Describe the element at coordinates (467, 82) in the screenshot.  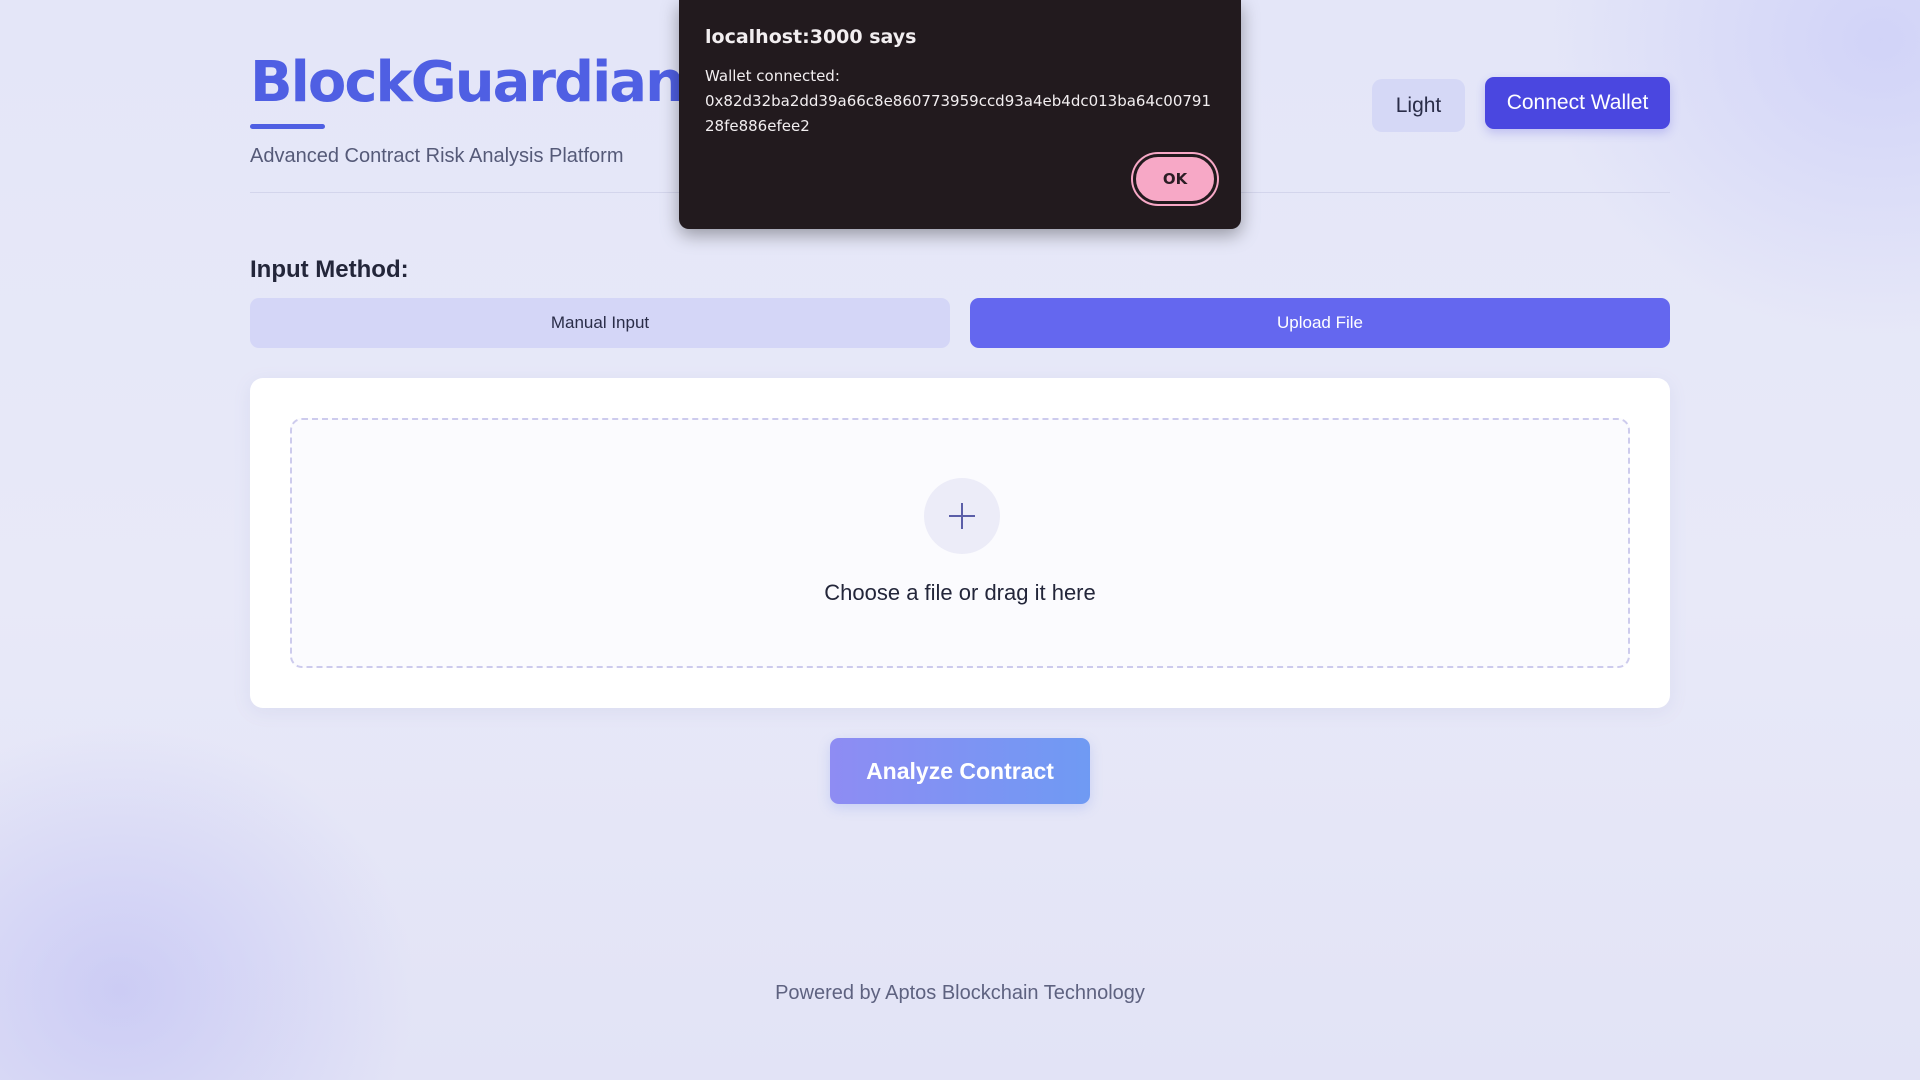
I see `brand-title: BlockGuardian` at that location.